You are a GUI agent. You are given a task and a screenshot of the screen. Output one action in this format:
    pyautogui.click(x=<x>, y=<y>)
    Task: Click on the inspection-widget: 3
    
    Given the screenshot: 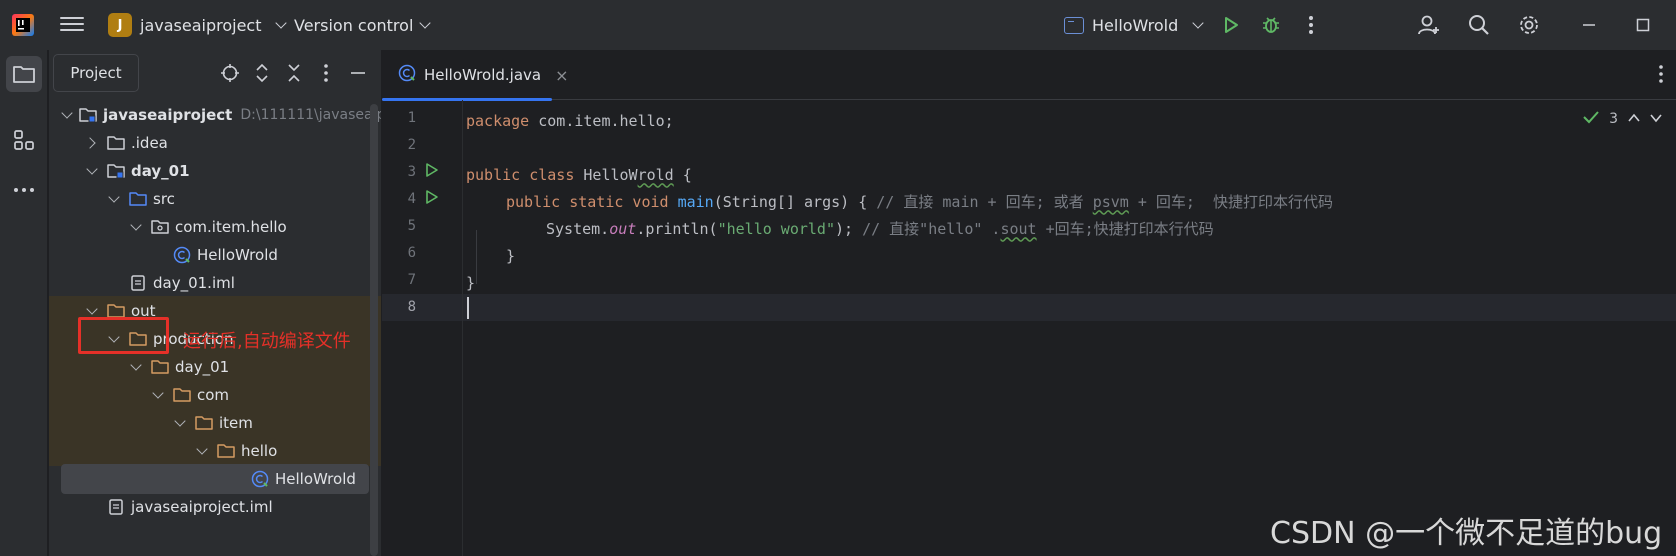 What is the action you would take?
    pyautogui.click(x=1622, y=119)
    